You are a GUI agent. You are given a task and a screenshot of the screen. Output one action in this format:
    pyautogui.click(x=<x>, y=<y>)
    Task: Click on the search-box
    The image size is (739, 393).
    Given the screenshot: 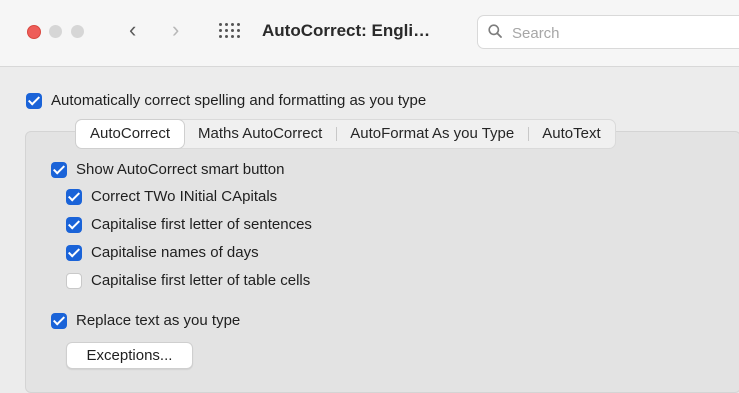 What is the action you would take?
    pyautogui.click(x=608, y=32)
    